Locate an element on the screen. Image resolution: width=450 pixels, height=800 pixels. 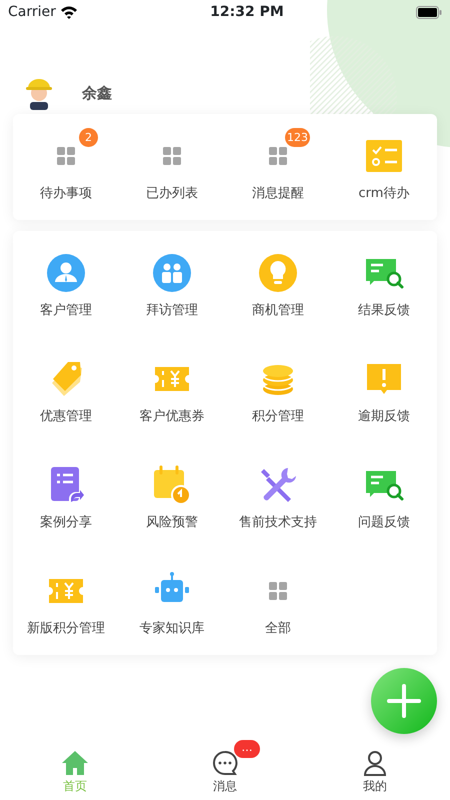
shortcut-label: 专家知识库 is located at coordinates (172, 629).